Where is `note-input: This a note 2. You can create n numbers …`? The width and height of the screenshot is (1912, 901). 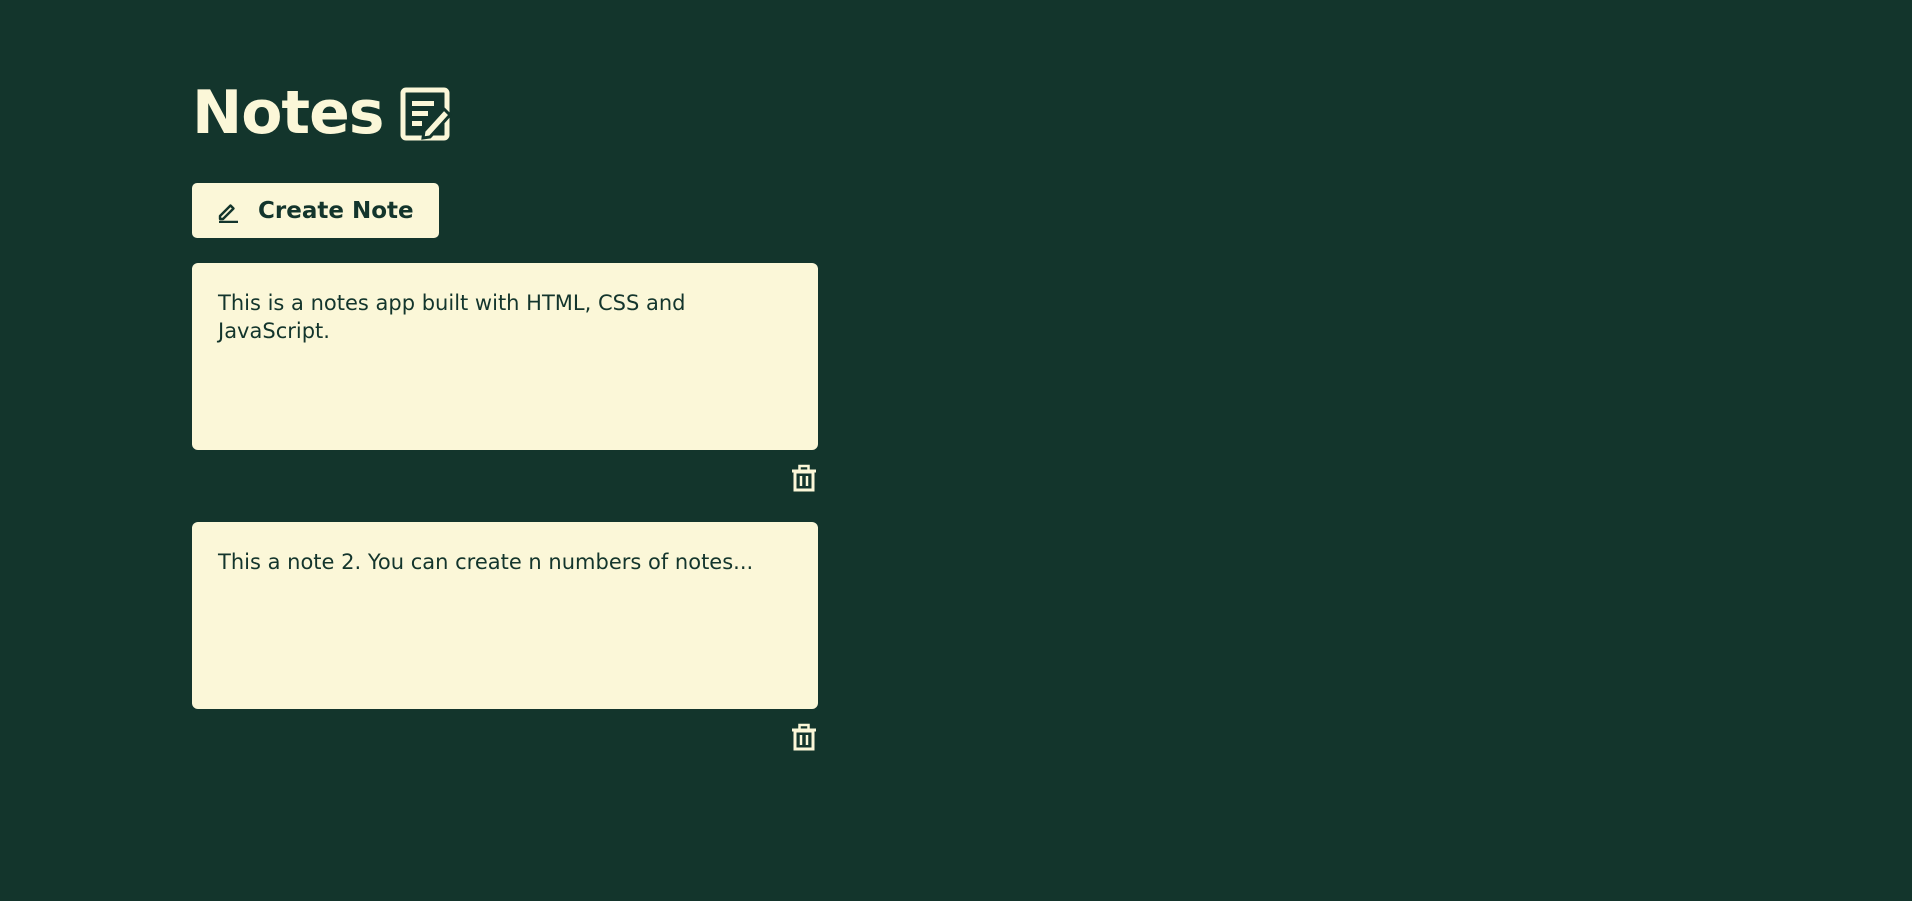
note-input: This a note 2. You can create n numbers … is located at coordinates (505, 615).